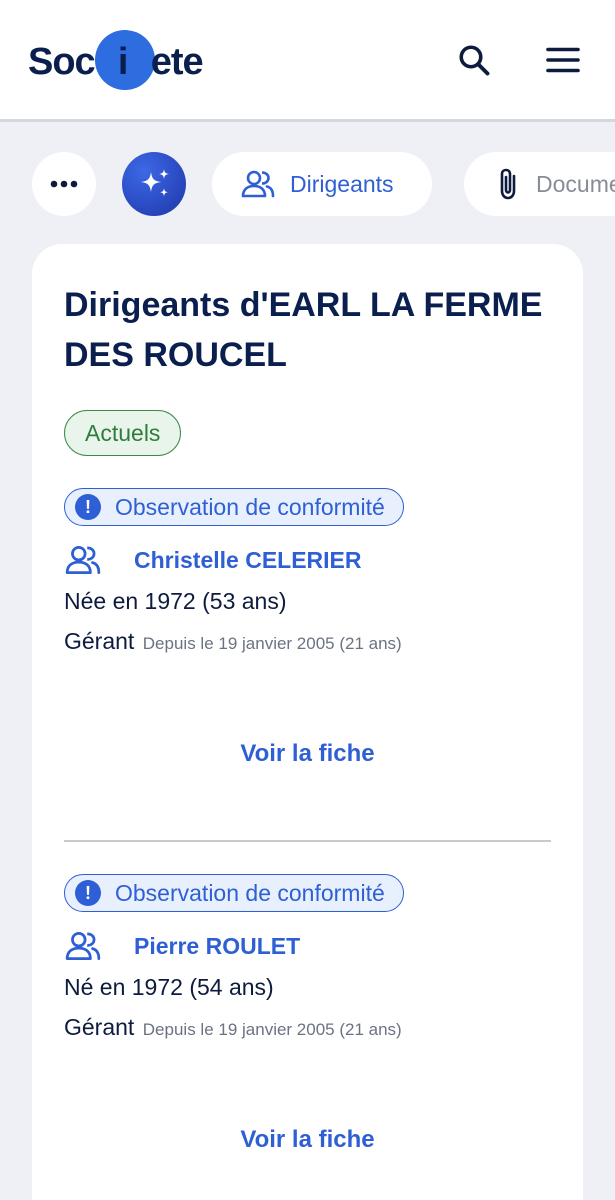 The image size is (615, 1200). What do you see at coordinates (169, 987) in the screenshot?
I see `birth-info: Né en 1972 (54 ans)` at bounding box center [169, 987].